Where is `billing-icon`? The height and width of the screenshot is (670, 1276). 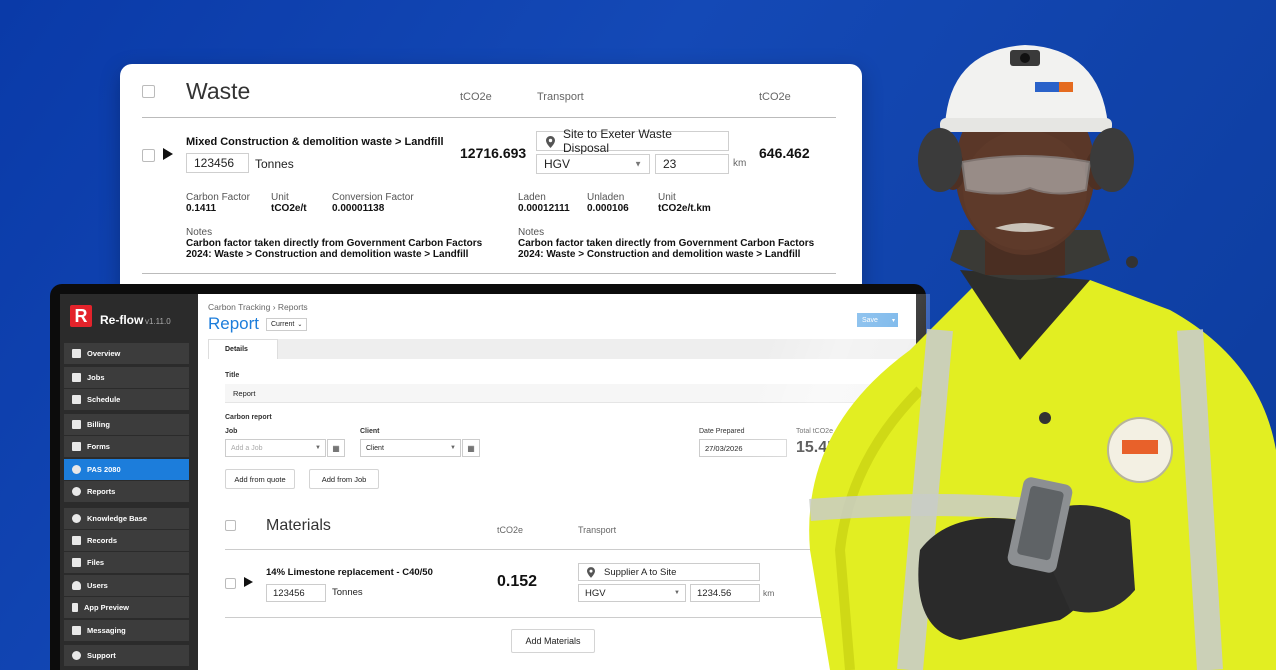
billing-icon is located at coordinates (76, 424).